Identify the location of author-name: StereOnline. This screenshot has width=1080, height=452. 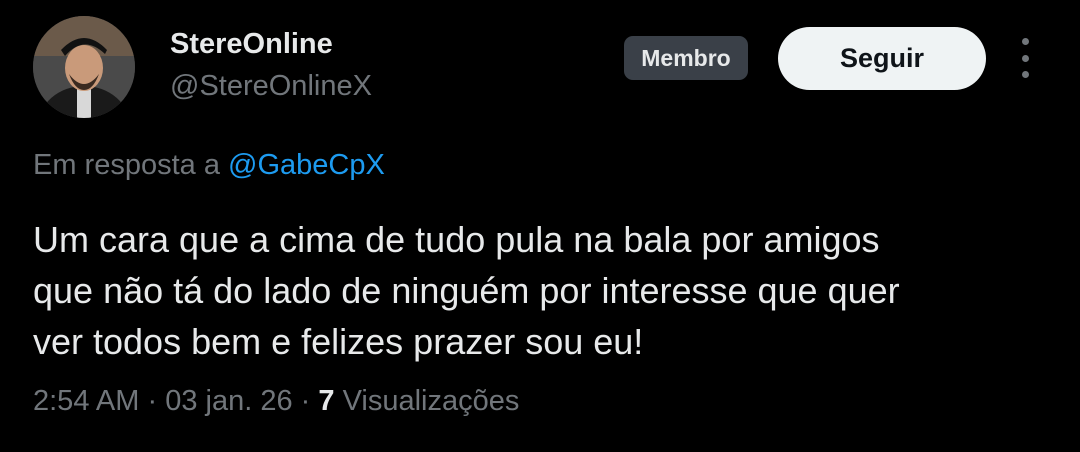
(251, 44).